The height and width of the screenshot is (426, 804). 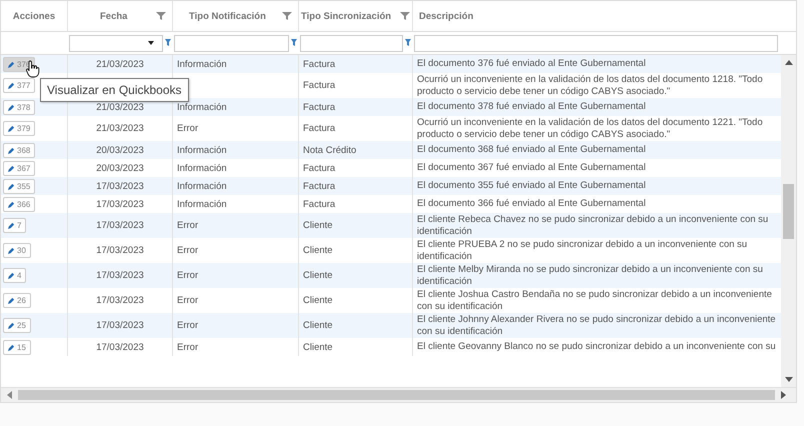 I want to click on edit-button: 367, so click(x=19, y=168).